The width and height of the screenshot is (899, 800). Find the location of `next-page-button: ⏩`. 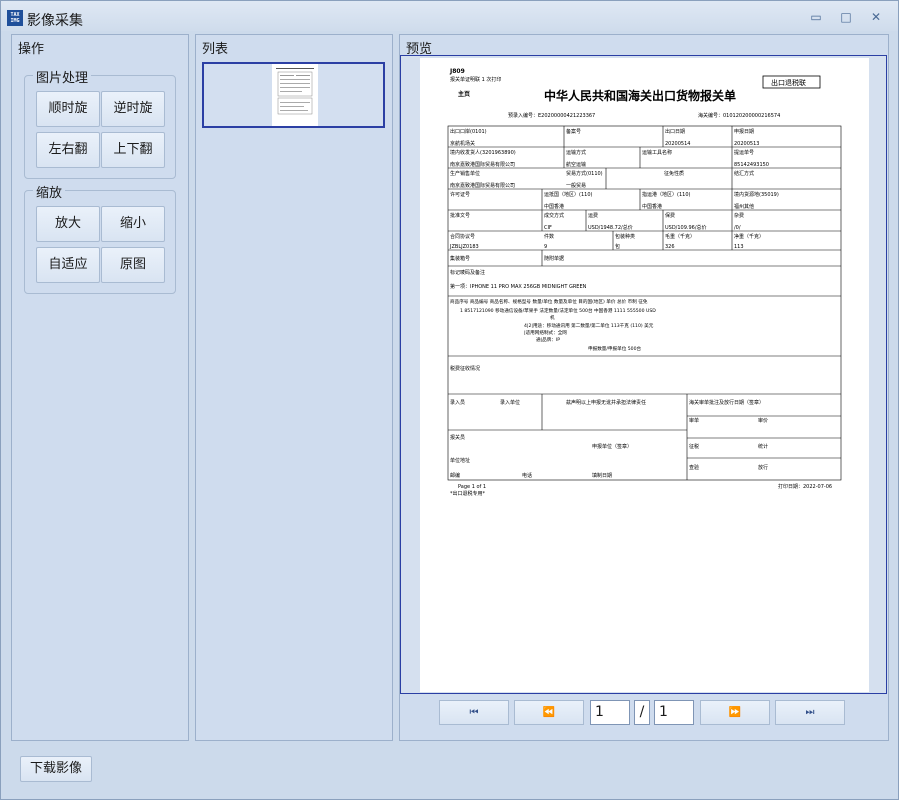

next-page-button: ⏩ is located at coordinates (735, 712).